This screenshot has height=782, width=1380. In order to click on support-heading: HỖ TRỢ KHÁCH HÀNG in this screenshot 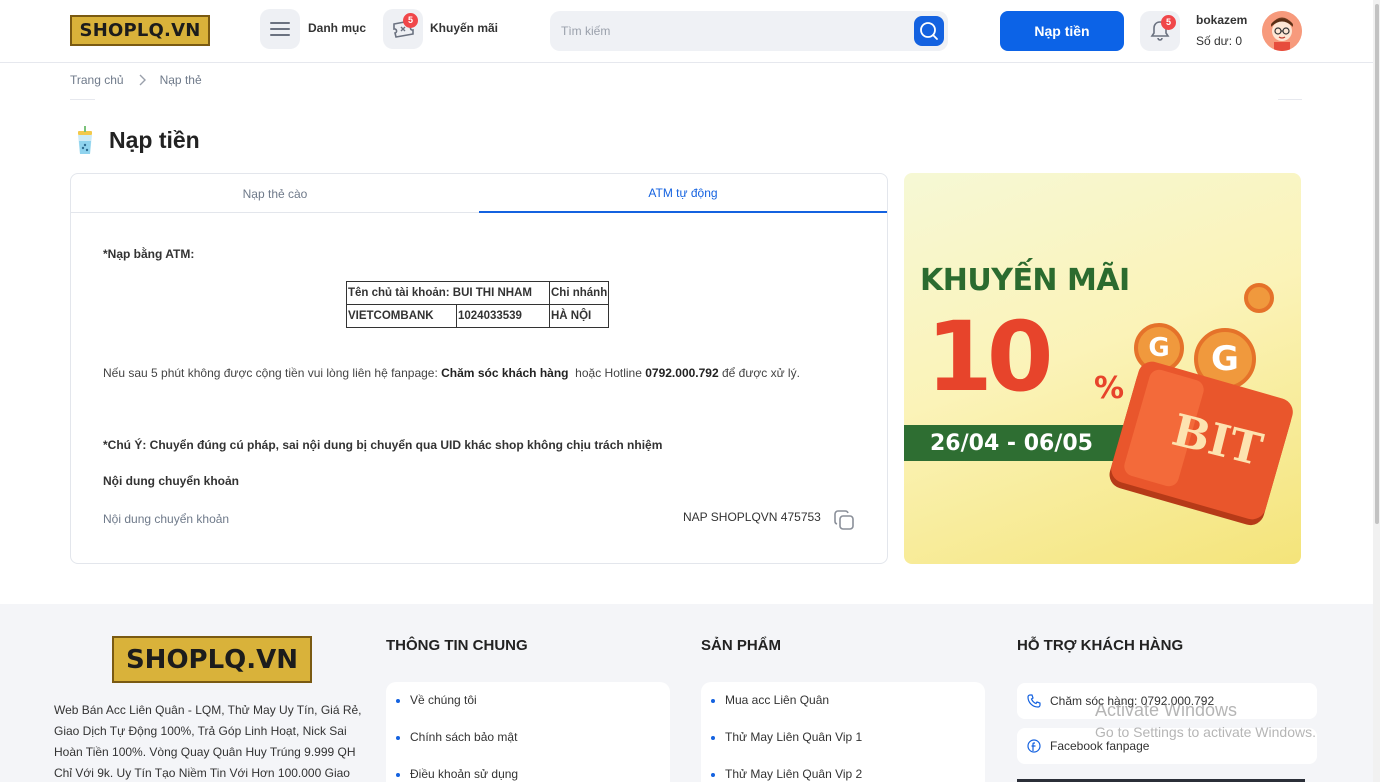, I will do `click(1100, 645)`.